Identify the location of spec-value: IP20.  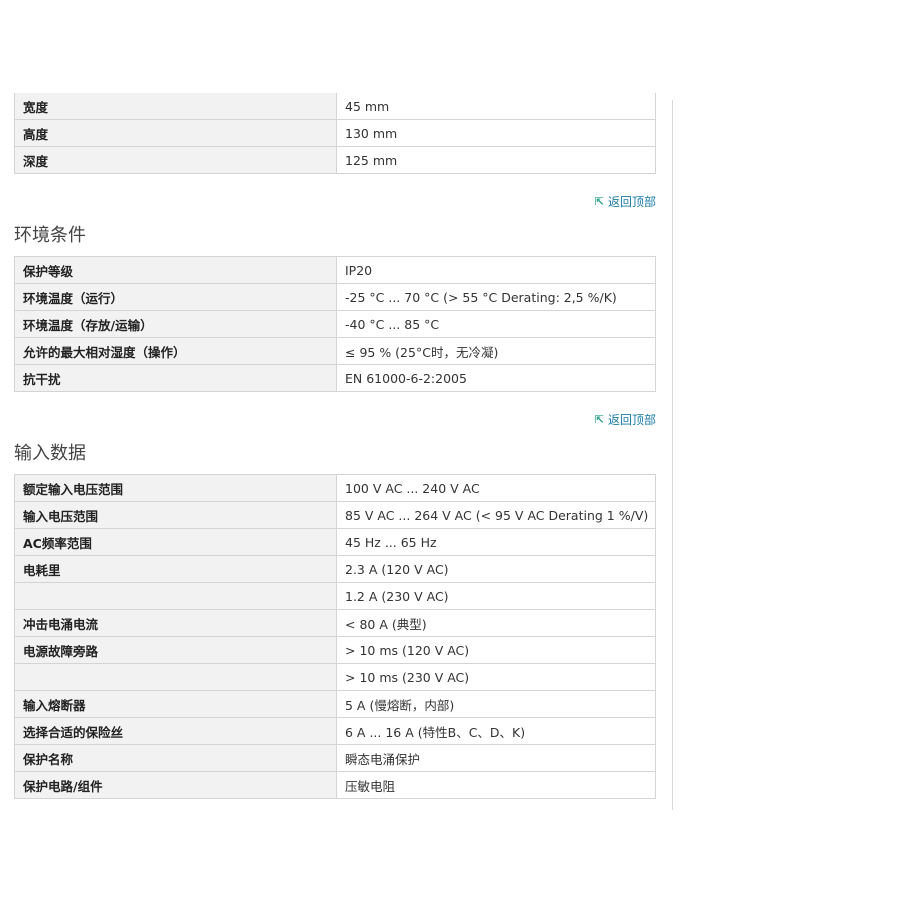
(496, 270).